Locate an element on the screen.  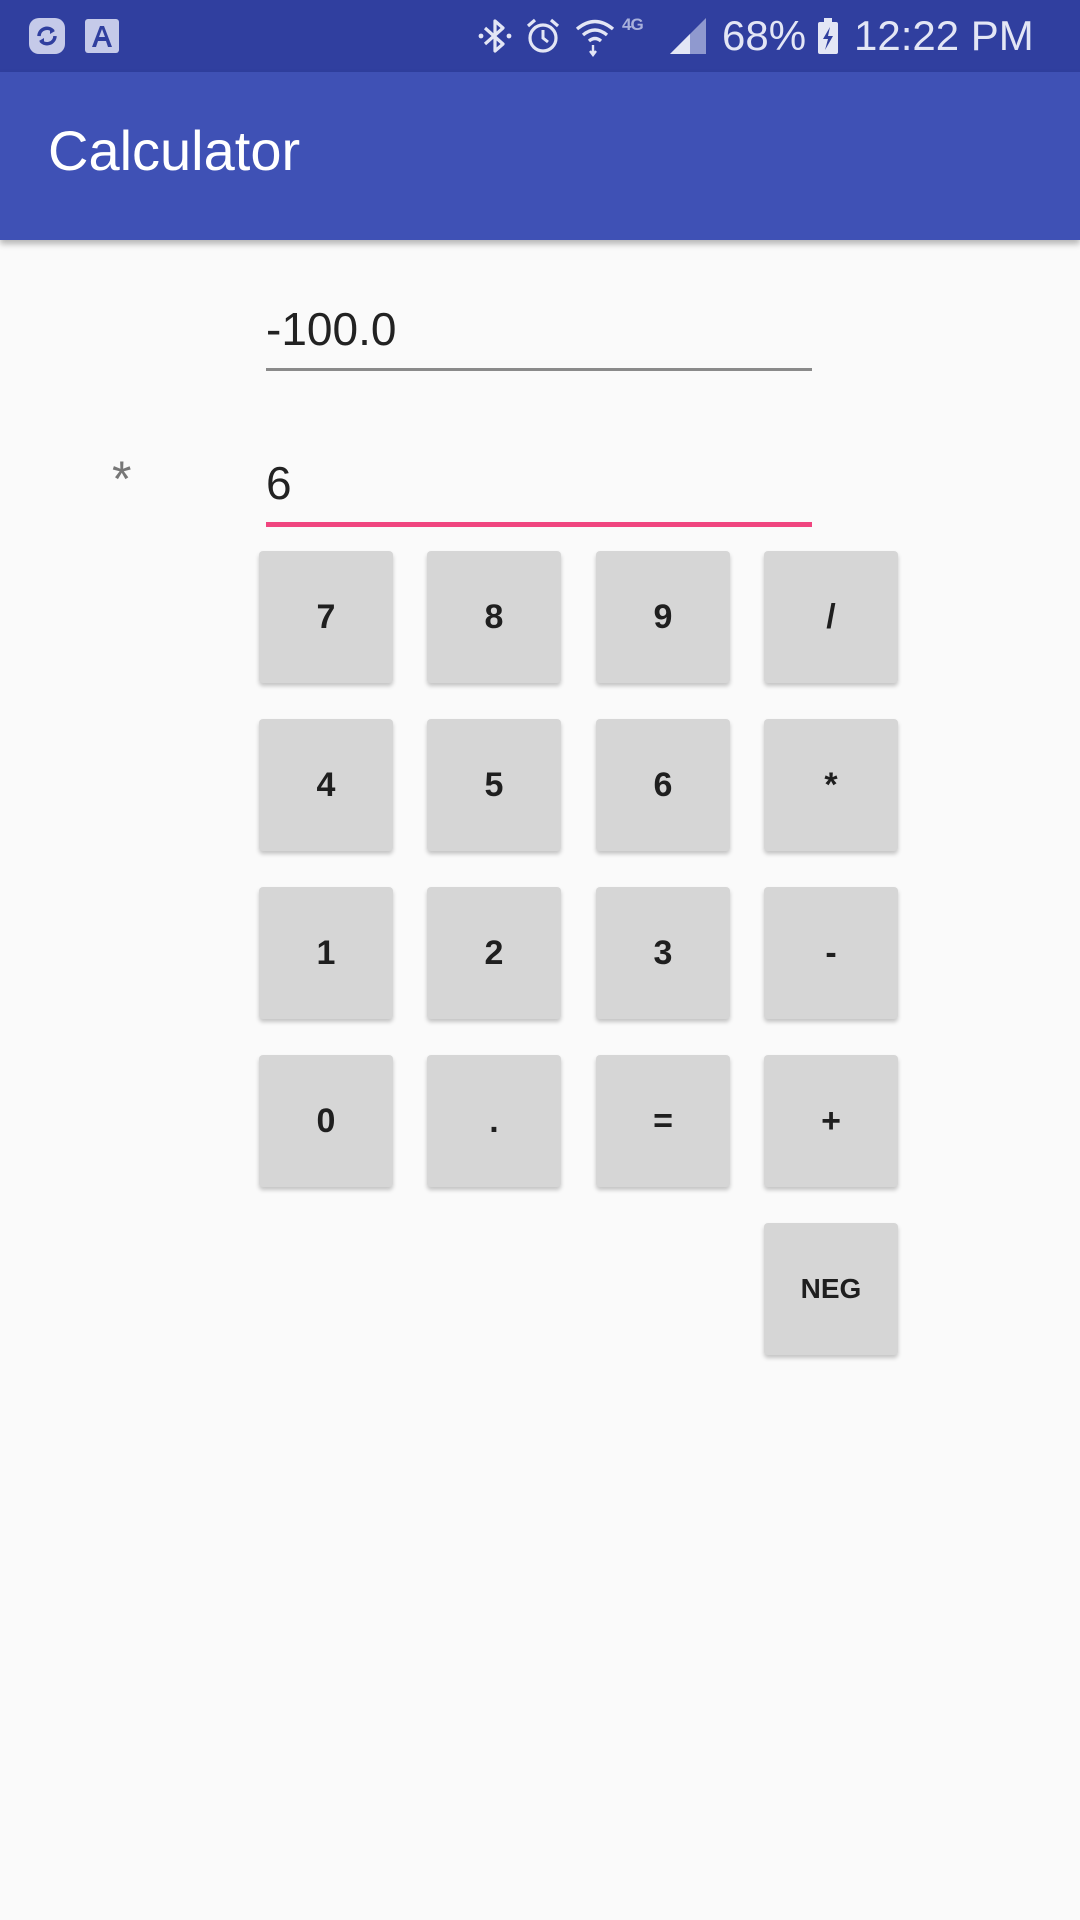
minus-button: - is located at coordinates (831, 953).